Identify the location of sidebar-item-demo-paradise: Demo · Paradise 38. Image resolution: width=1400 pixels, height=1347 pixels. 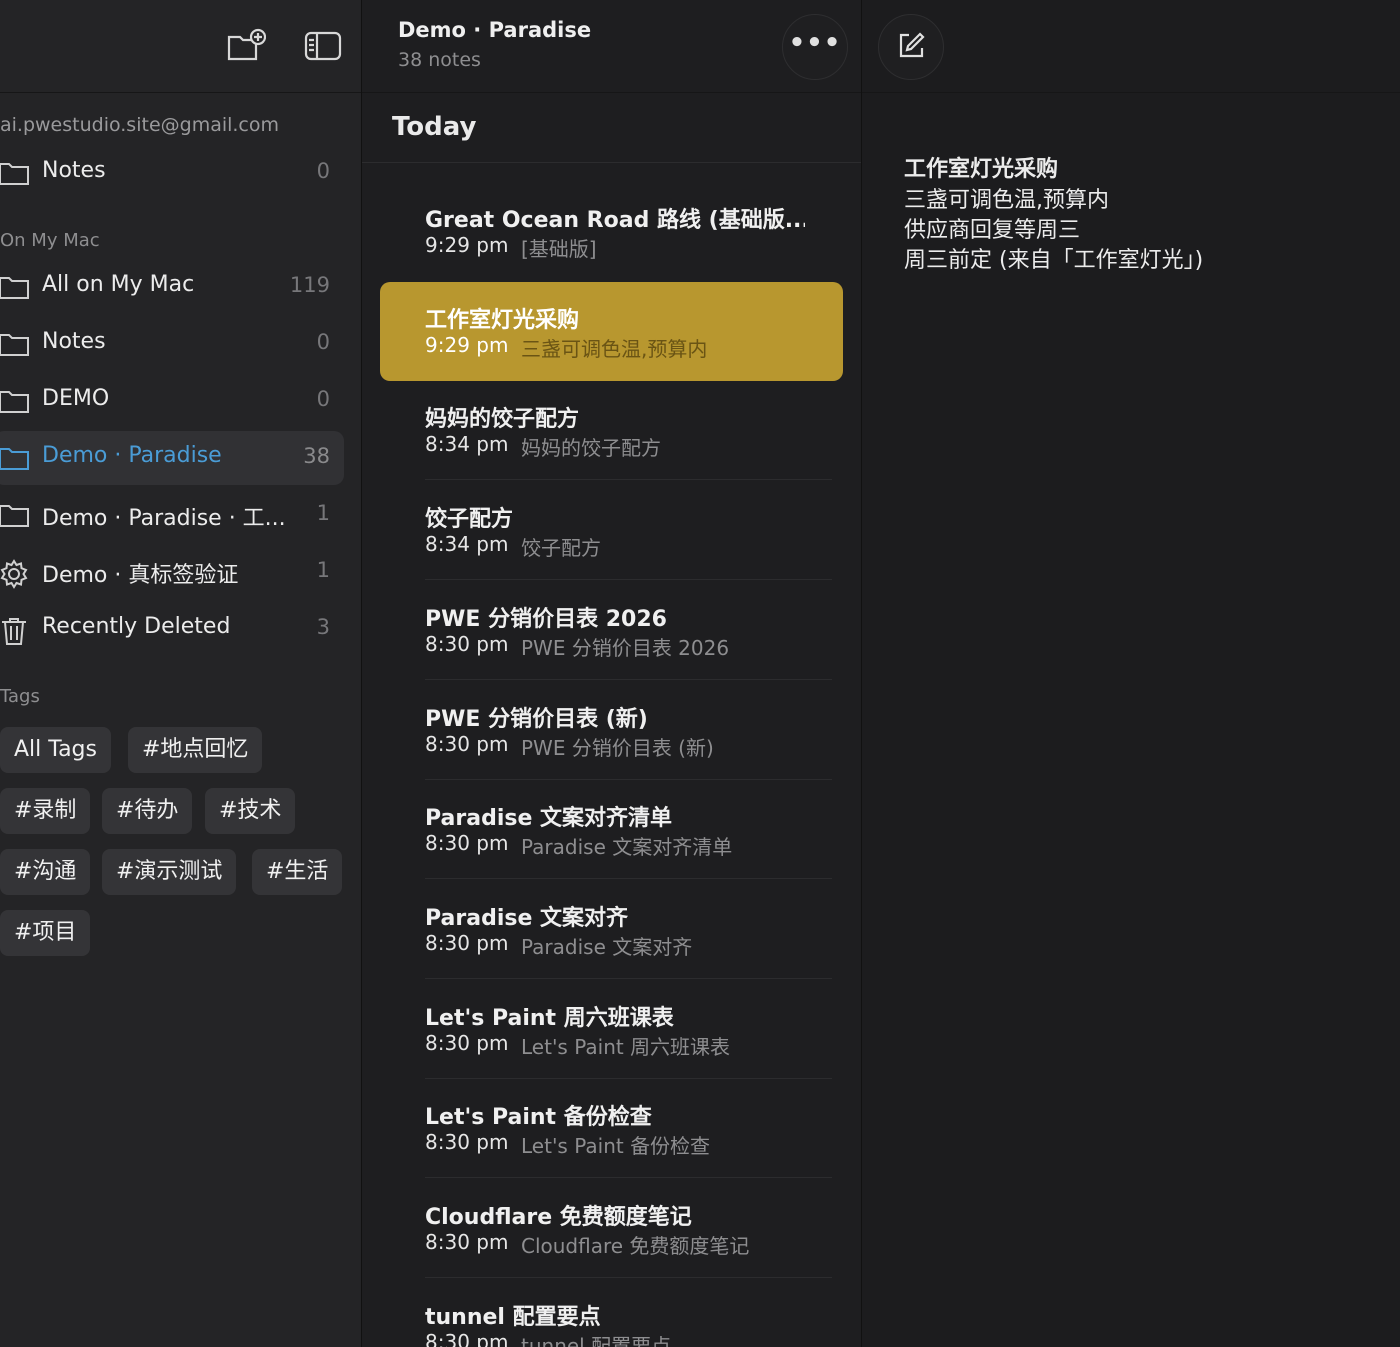
(172, 458).